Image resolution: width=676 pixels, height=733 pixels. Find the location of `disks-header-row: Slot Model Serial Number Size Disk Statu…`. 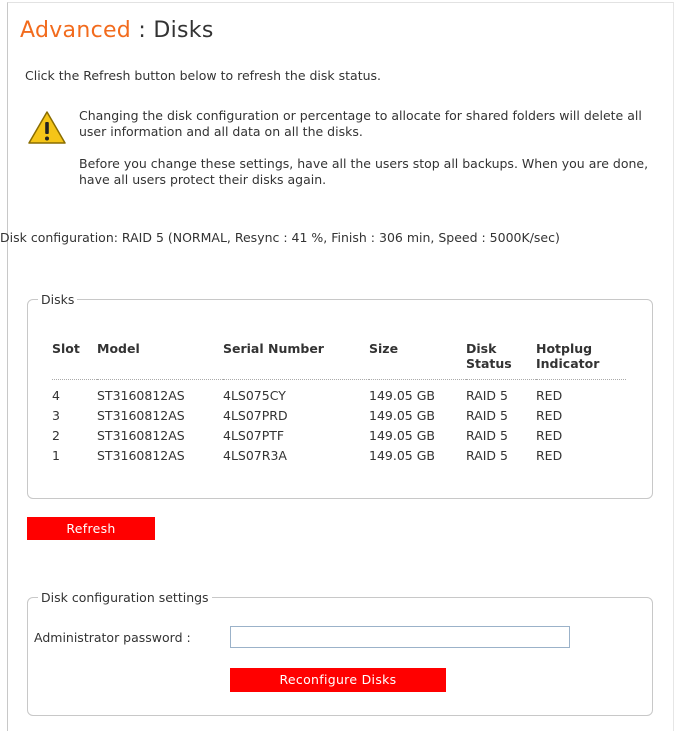

disks-header-row: Slot Model Serial Number Size Disk Statu… is located at coordinates (339, 360).